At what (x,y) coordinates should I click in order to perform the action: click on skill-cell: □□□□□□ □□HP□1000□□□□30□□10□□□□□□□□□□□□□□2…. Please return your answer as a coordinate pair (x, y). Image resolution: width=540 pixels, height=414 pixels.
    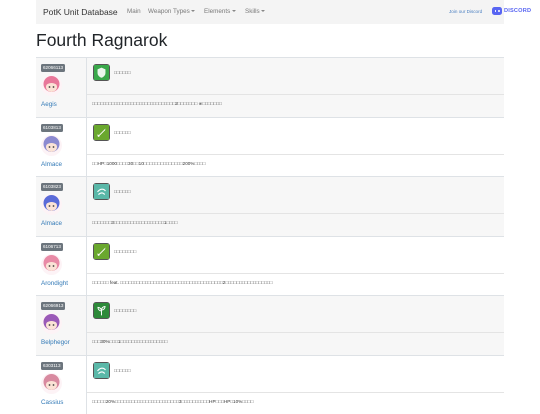
    Looking at the image, I should click on (295, 147).